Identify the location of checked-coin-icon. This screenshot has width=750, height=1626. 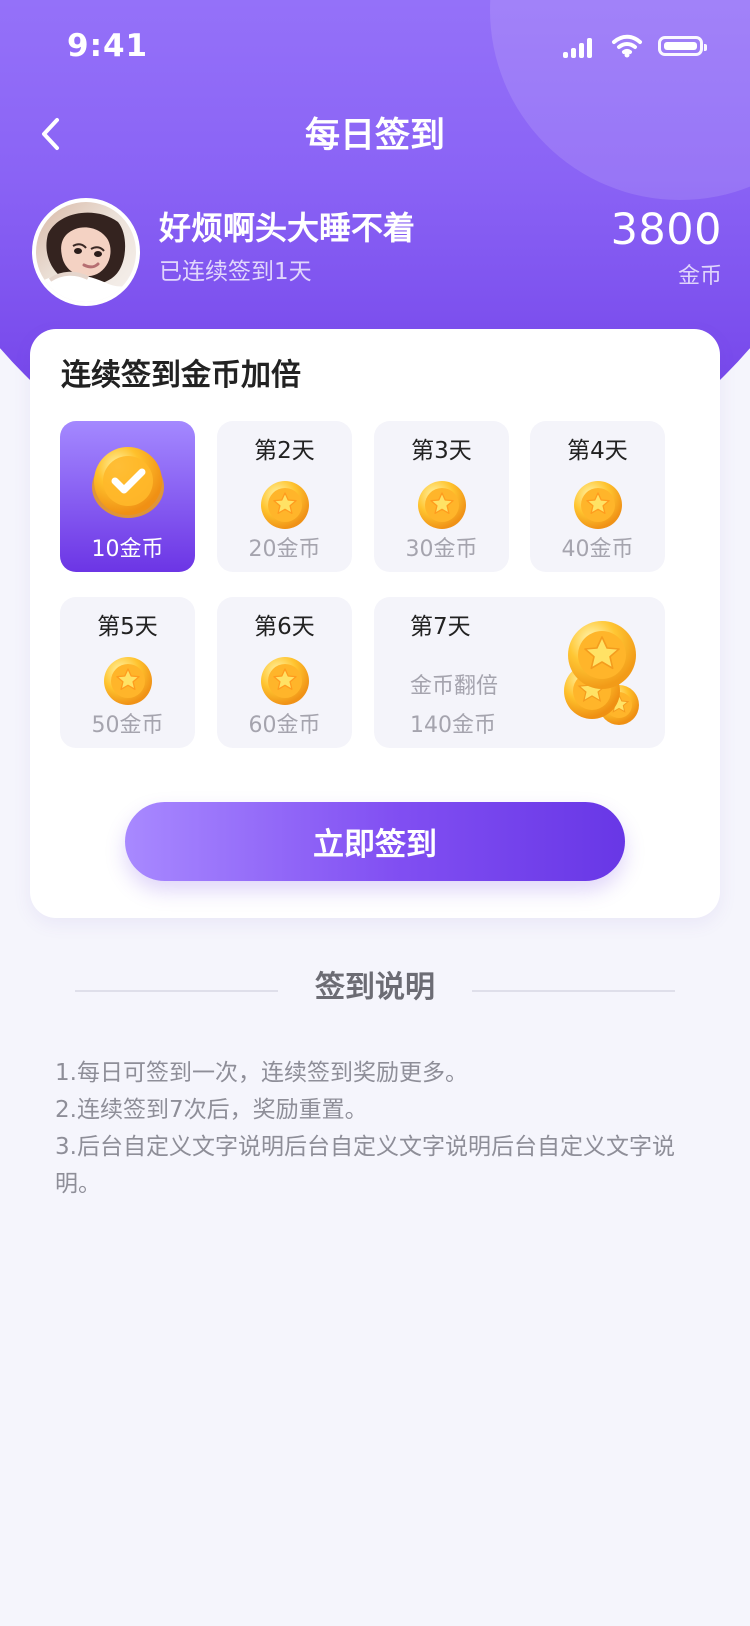
(127, 482).